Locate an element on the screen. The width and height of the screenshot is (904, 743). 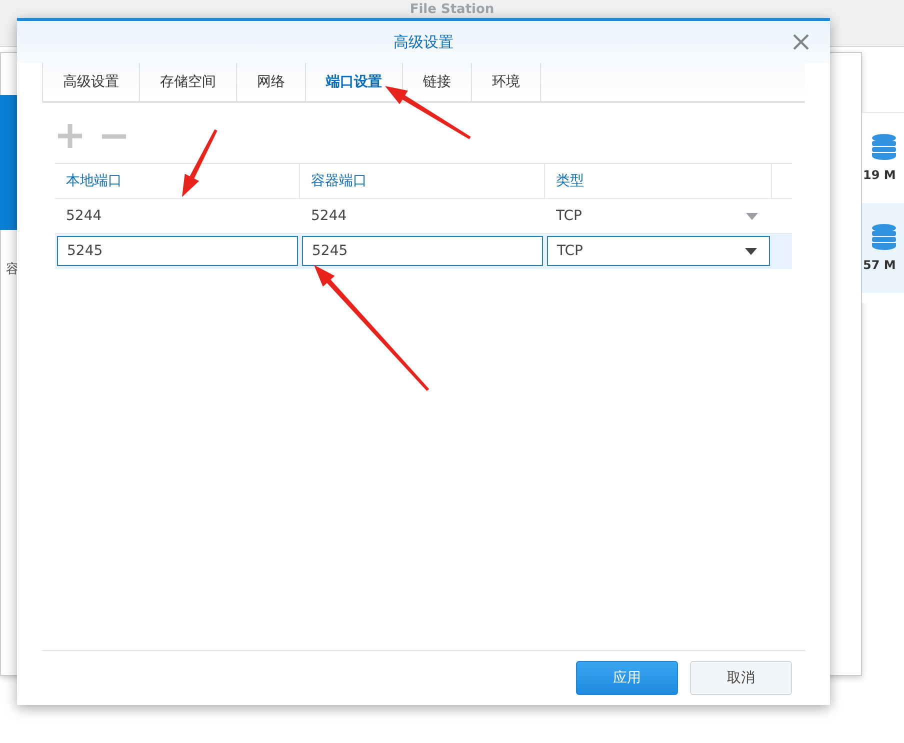
dropdown-caret-icon is located at coordinates (751, 251).